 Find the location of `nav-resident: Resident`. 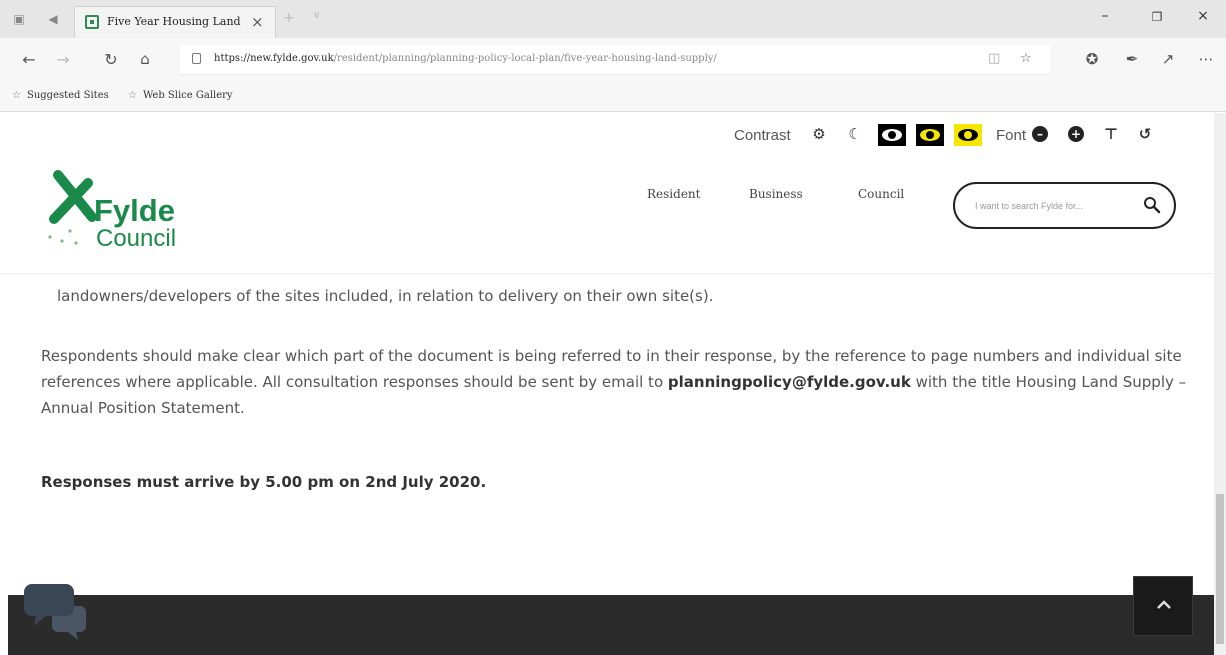

nav-resident: Resident is located at coordinates (673, 194).